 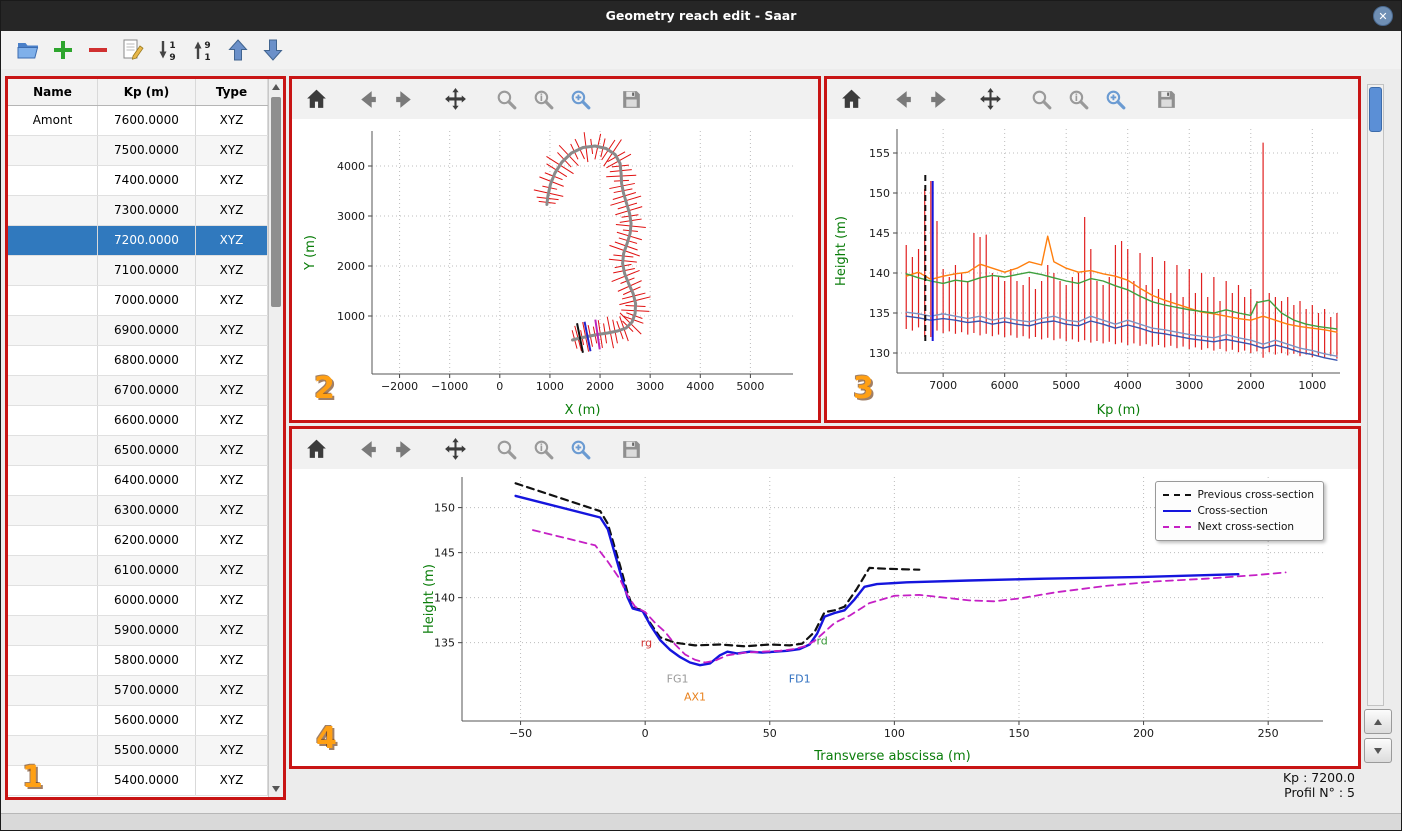 I want to click on title-bar: Geometry reach edit - Saar ✕, so click(x=701, y=16).